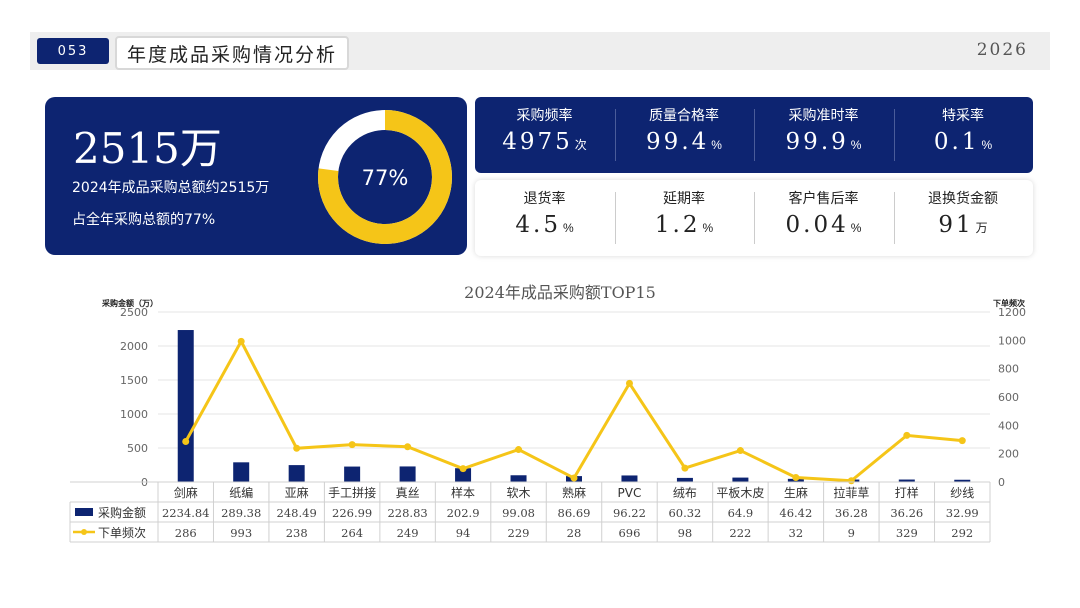 This screenshot has width=1080, height=608. Describe the element at coordinates (544, 199) in the screenshot. I see `kpi-label: 退货率` at that location.